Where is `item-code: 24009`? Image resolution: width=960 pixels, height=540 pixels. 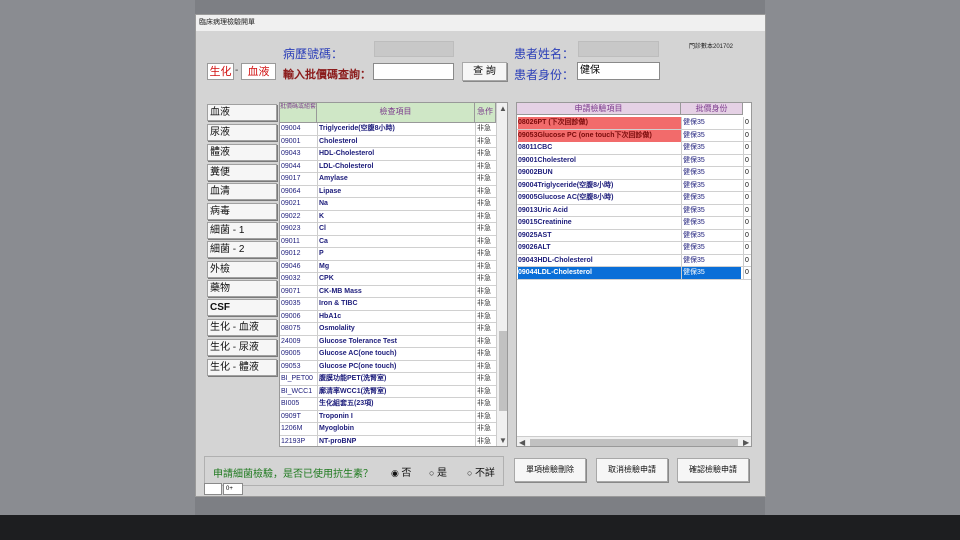
item-code: 24009 is located at coordinates (291, 341).